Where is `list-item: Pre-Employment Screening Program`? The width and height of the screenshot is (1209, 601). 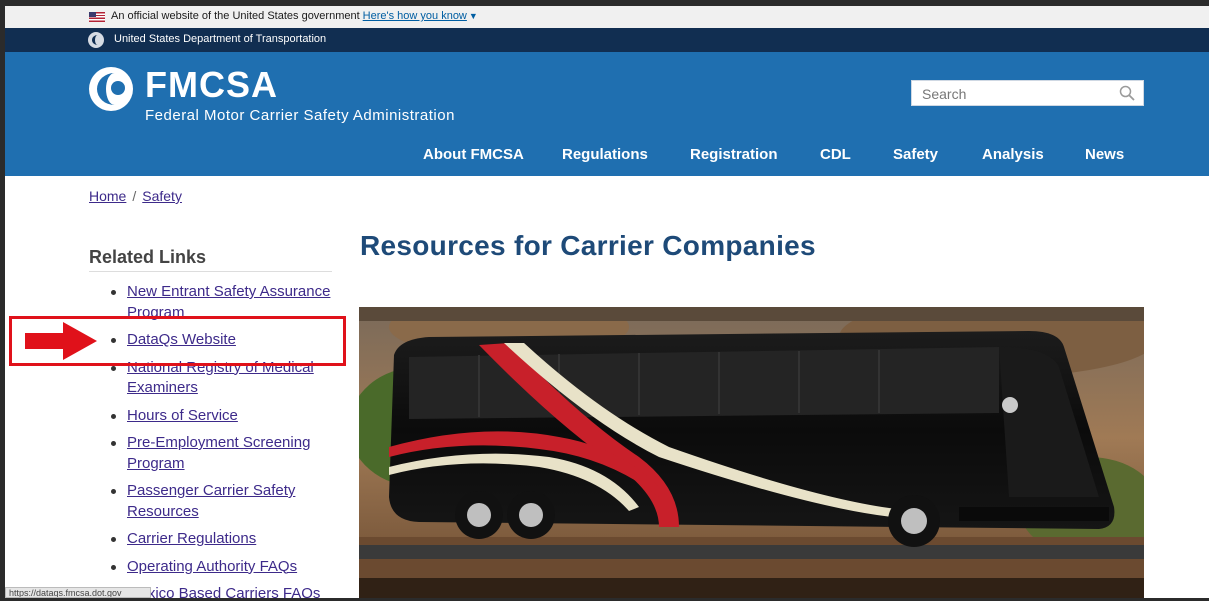
list-item: Pre-Employment Screening Program is located at coordinates (224, 453).